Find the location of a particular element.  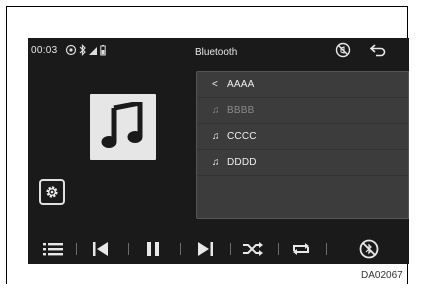

skip-back-icon is located at coordinates (100, 249).